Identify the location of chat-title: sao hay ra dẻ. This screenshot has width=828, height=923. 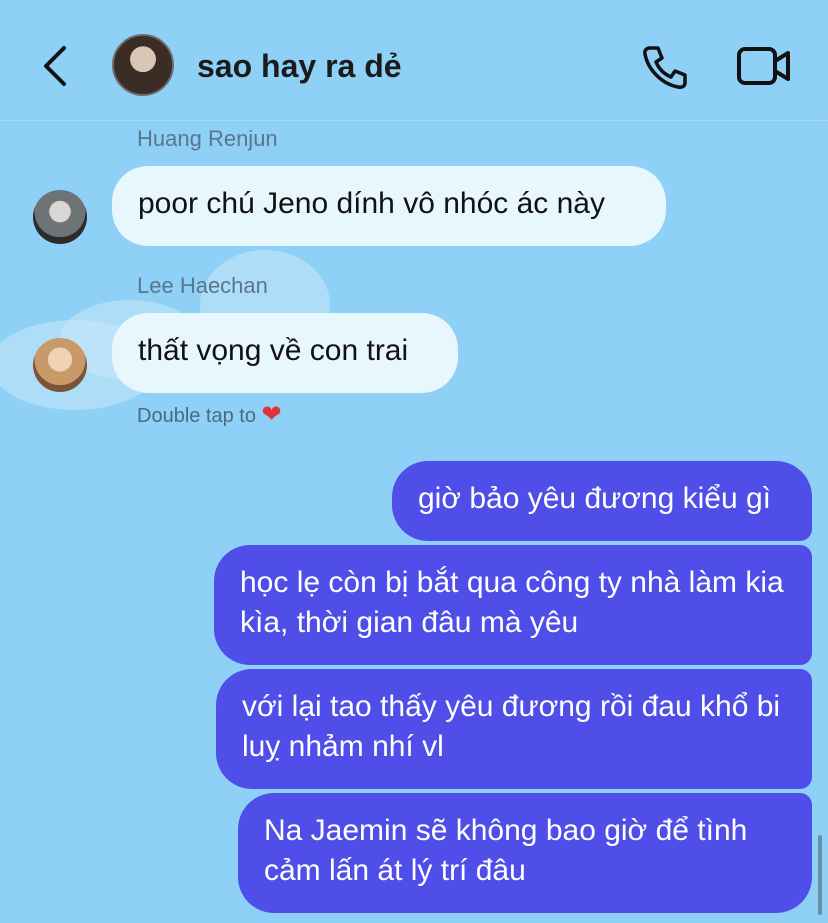
(299, 66).